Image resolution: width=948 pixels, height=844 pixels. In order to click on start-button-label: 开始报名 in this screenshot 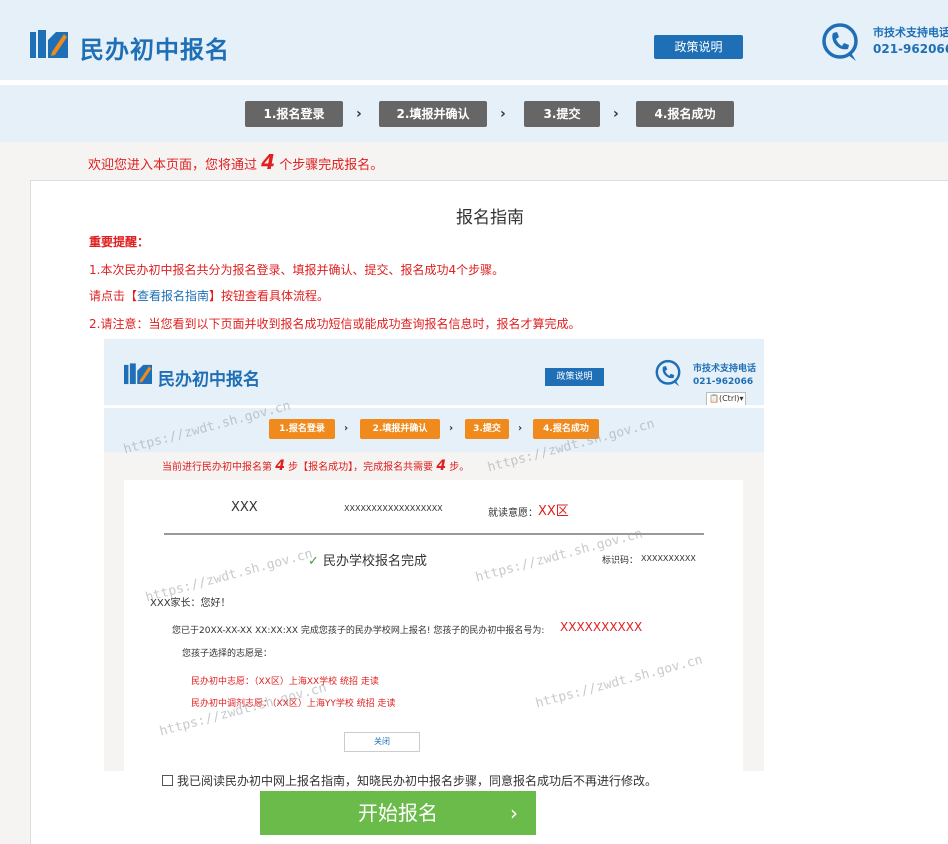, I will do `click(398, 813)`.